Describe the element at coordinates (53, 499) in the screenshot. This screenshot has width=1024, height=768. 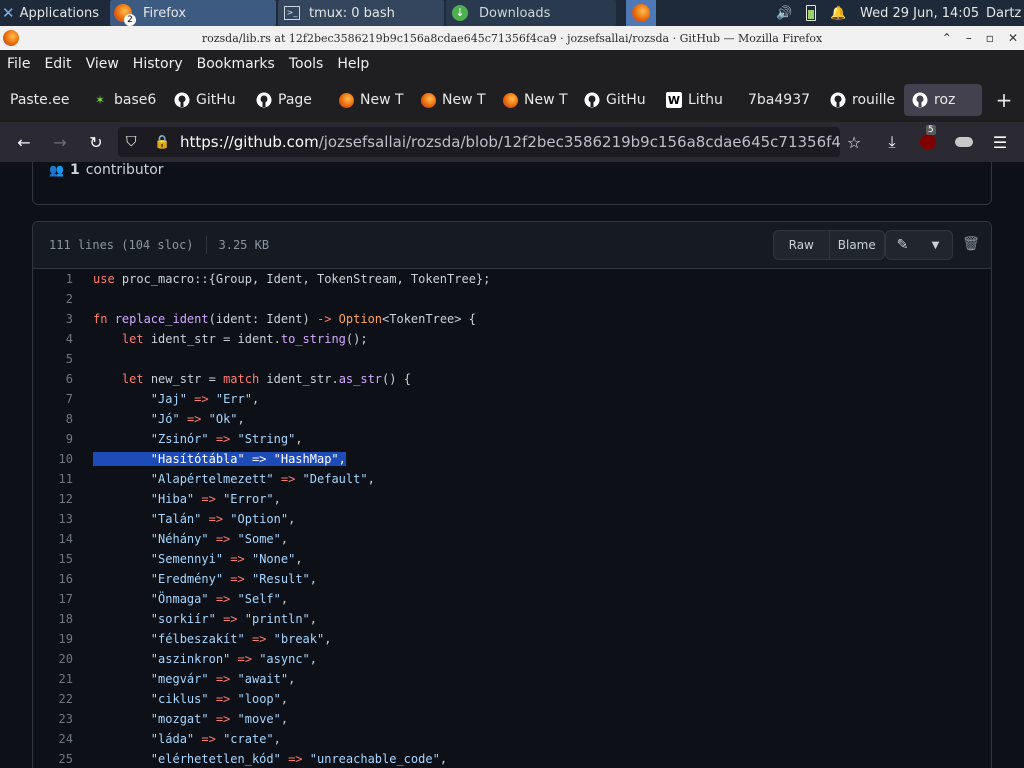
I see `line-number: 12` at that location.